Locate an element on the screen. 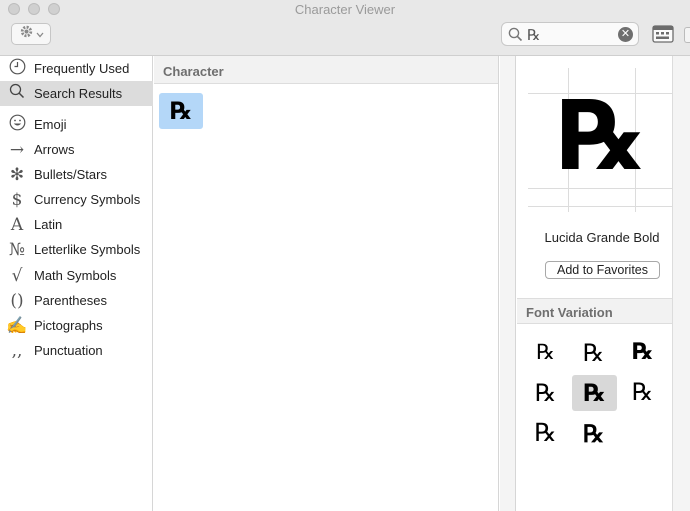 This screenshot has width=690, height=511. sidebar-item-frequently-used: Frequently Used is located at coordinates (76, 68).